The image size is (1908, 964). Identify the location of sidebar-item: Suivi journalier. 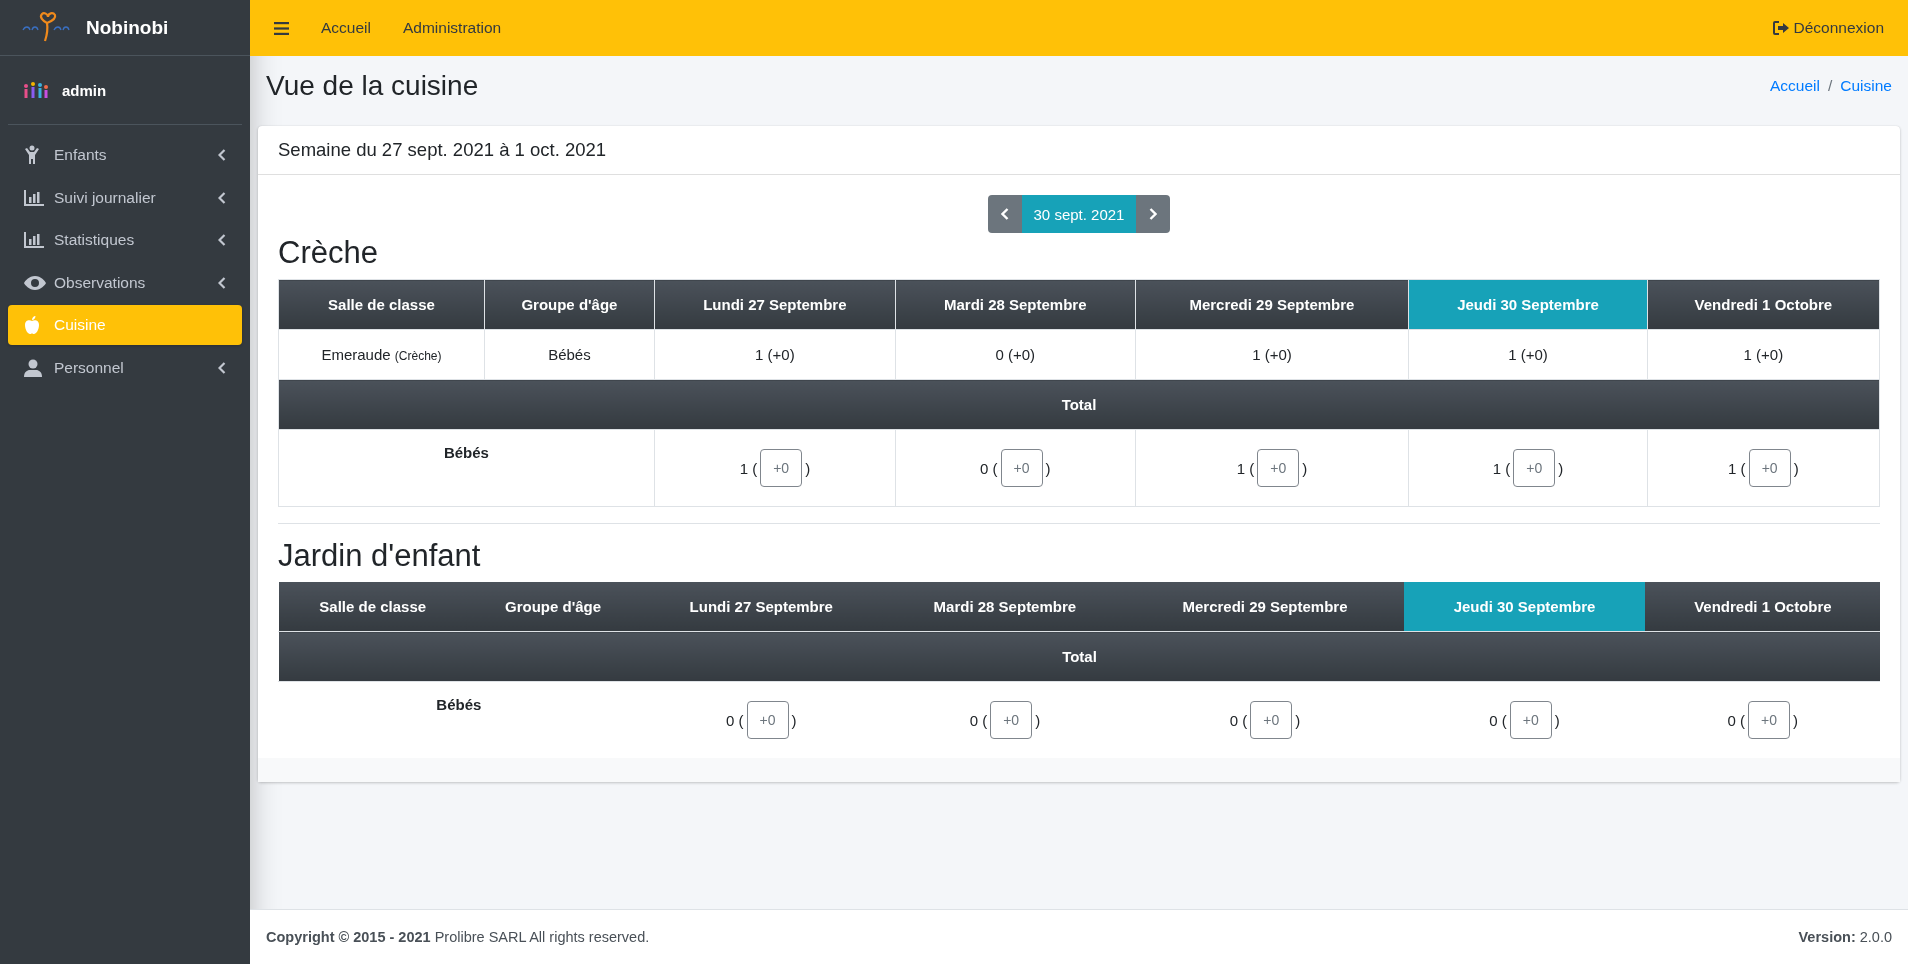
(125, 197).